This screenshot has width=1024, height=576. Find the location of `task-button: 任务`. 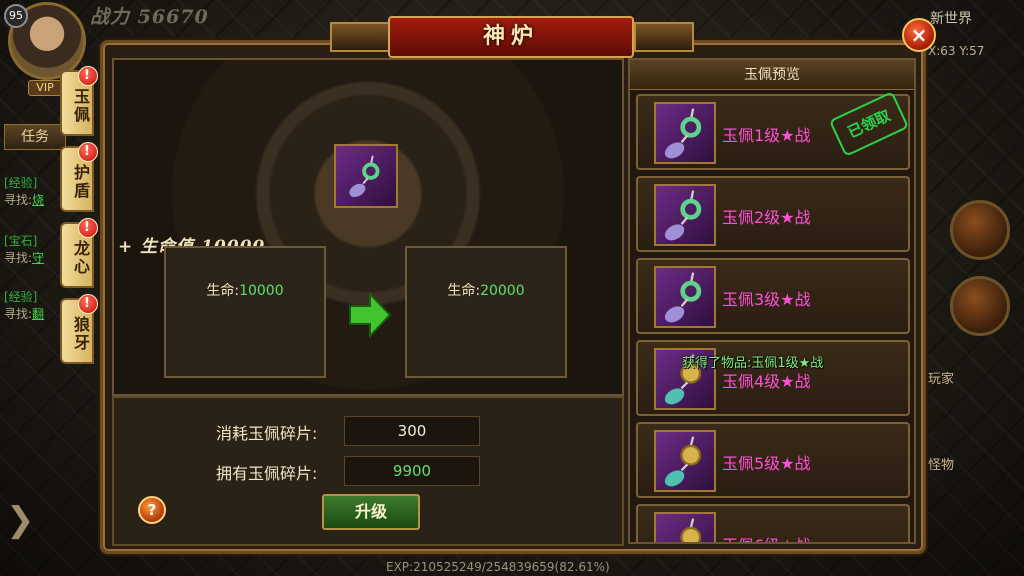

task-button: 任务 is located at coordinates (35, 137).